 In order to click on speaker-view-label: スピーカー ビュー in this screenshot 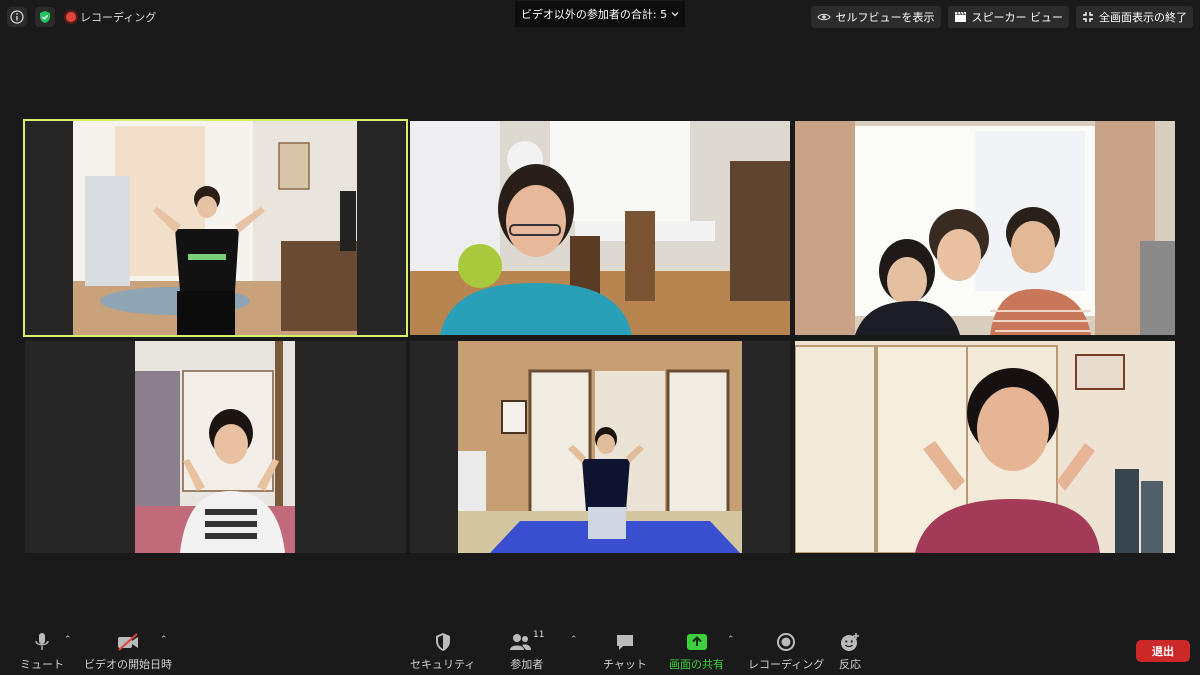, I will do `click(1017, 17)`.